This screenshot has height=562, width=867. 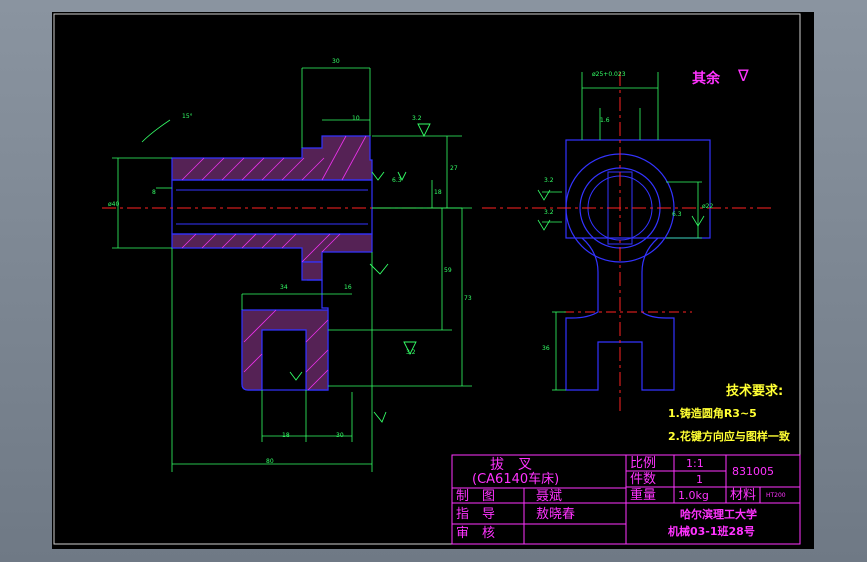 I want to click on qty-label: 件数, so click(x=643, y=479).